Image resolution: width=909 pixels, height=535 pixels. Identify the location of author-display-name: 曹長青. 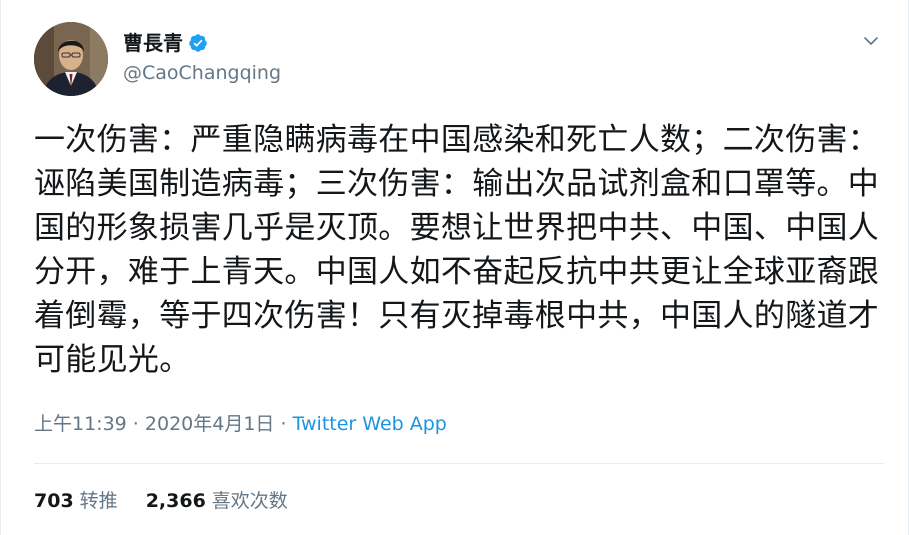
(153, 43).